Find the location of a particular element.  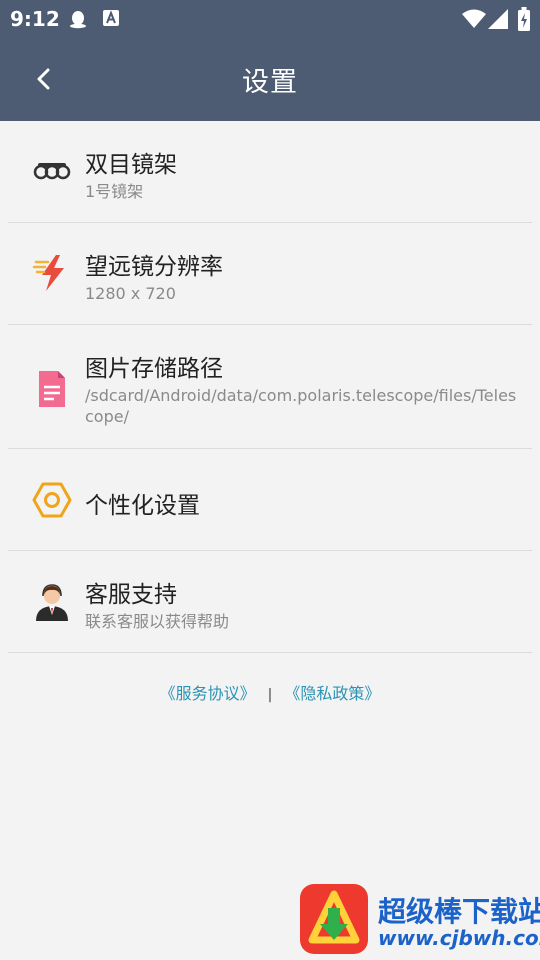

wifi-icon is located at coordinates (474, 18).